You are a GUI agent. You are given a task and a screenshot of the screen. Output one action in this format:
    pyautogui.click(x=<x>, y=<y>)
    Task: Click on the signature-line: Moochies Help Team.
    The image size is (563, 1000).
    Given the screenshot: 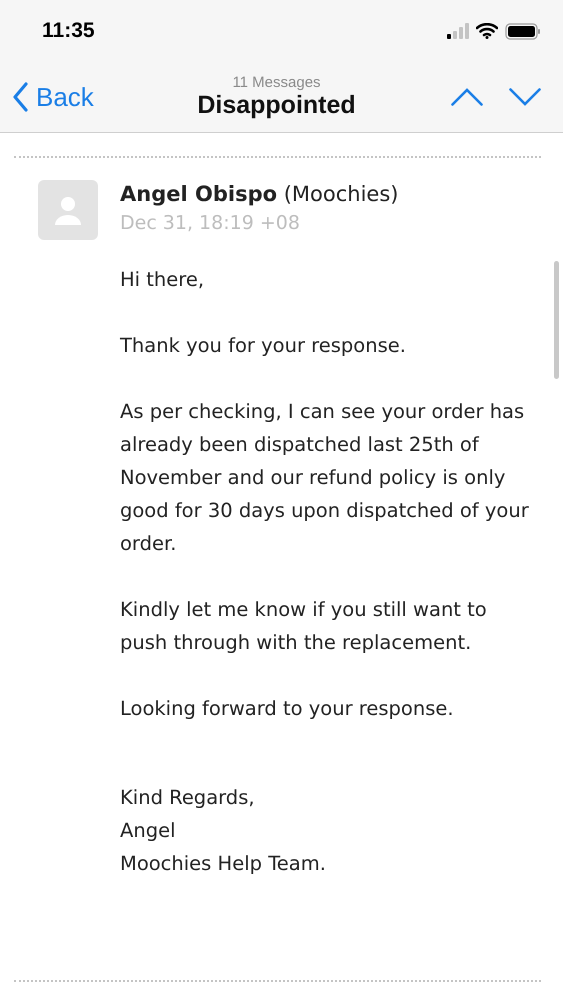 What is the action you would take?
    pyautogui.click(x=223, y=864)
    